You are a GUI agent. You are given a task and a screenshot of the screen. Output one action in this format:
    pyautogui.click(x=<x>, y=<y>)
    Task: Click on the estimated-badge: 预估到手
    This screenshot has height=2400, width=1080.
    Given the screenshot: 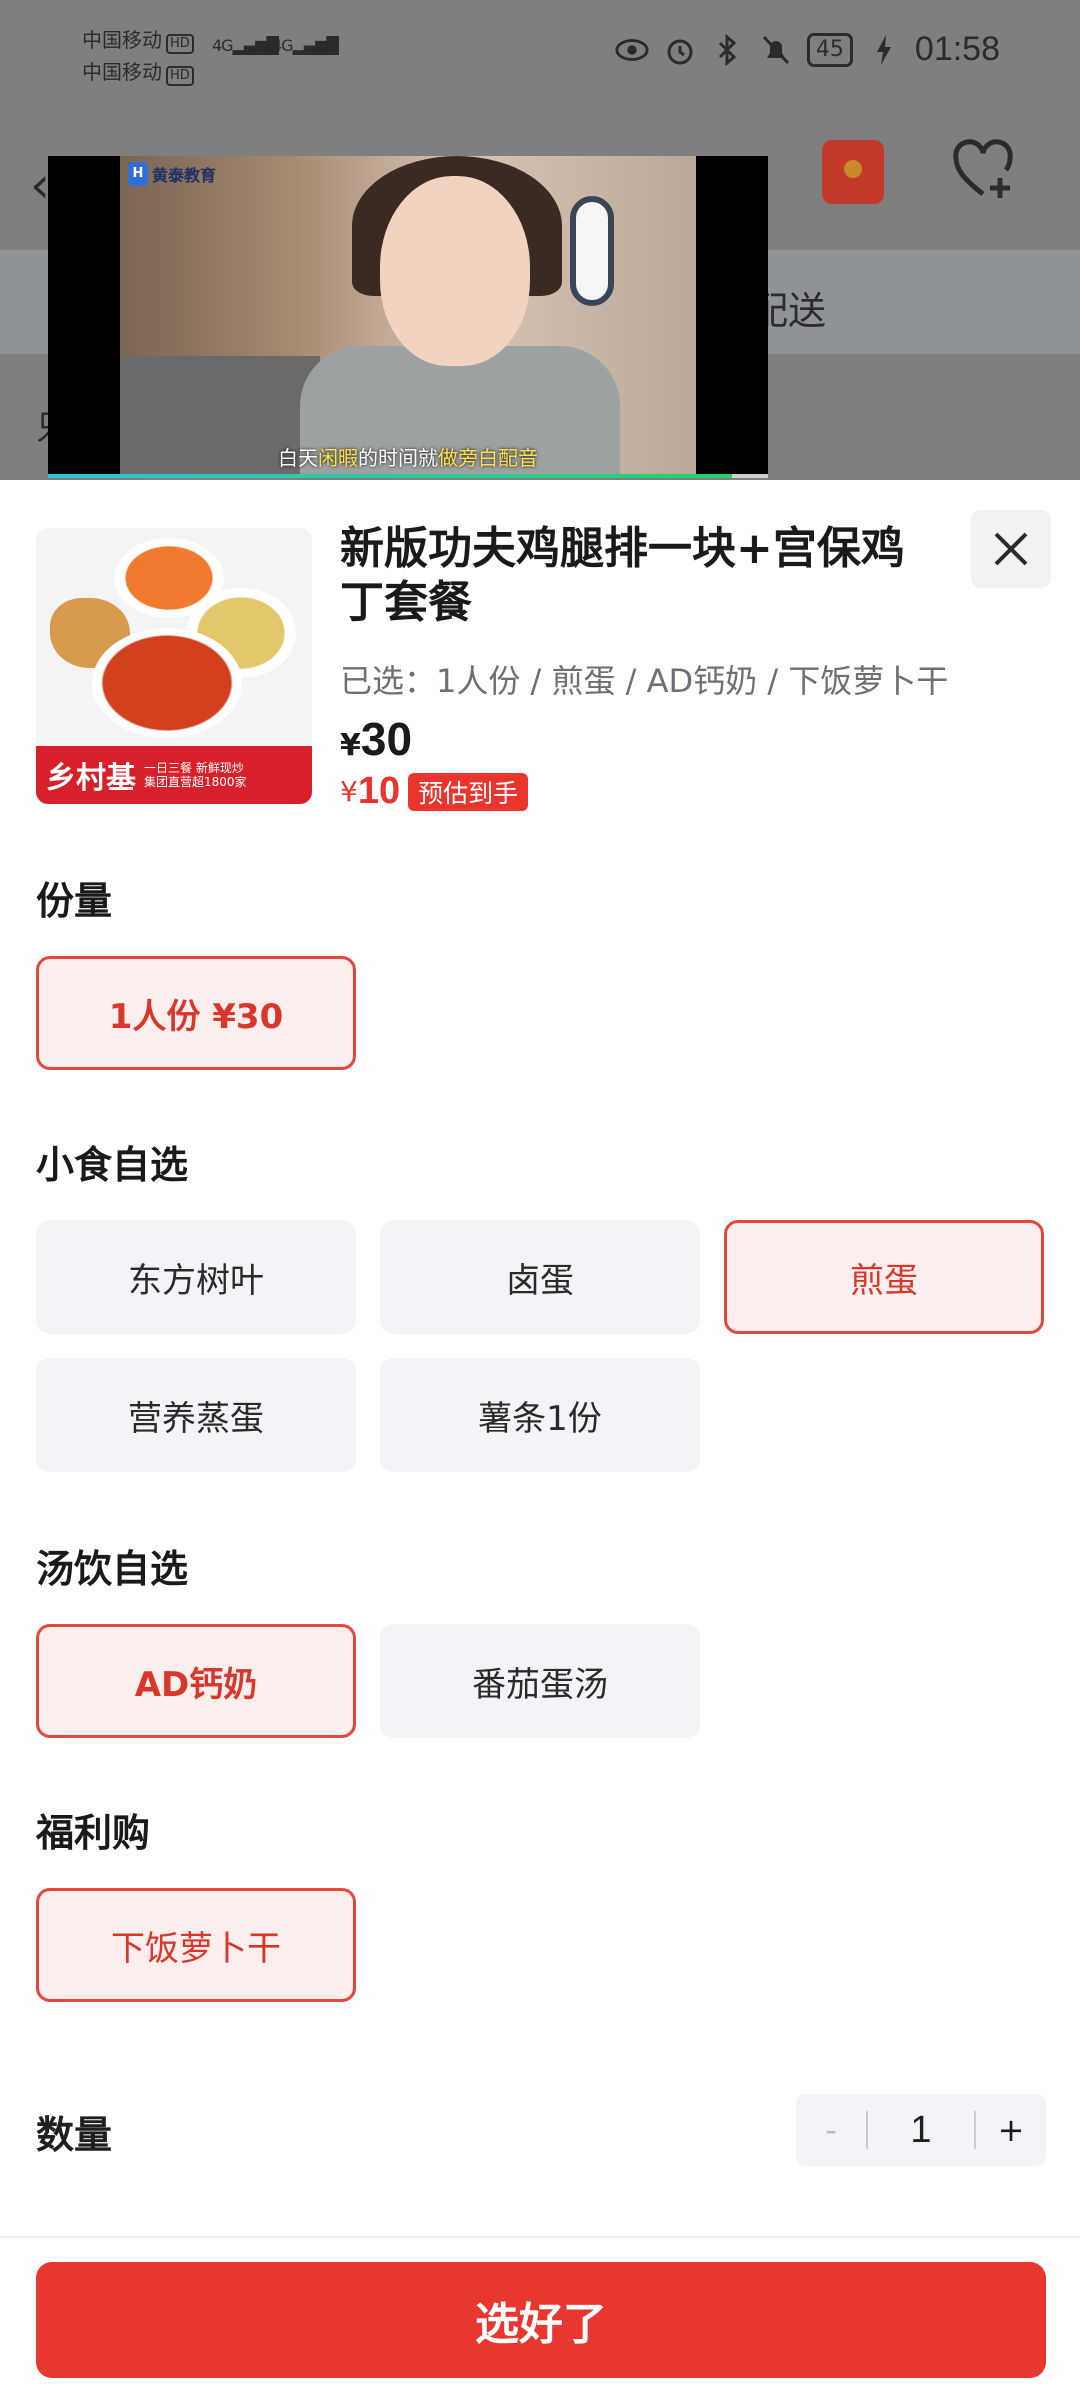 What is the action you would take?
    pyautogui.click(x=468, y=791)
    